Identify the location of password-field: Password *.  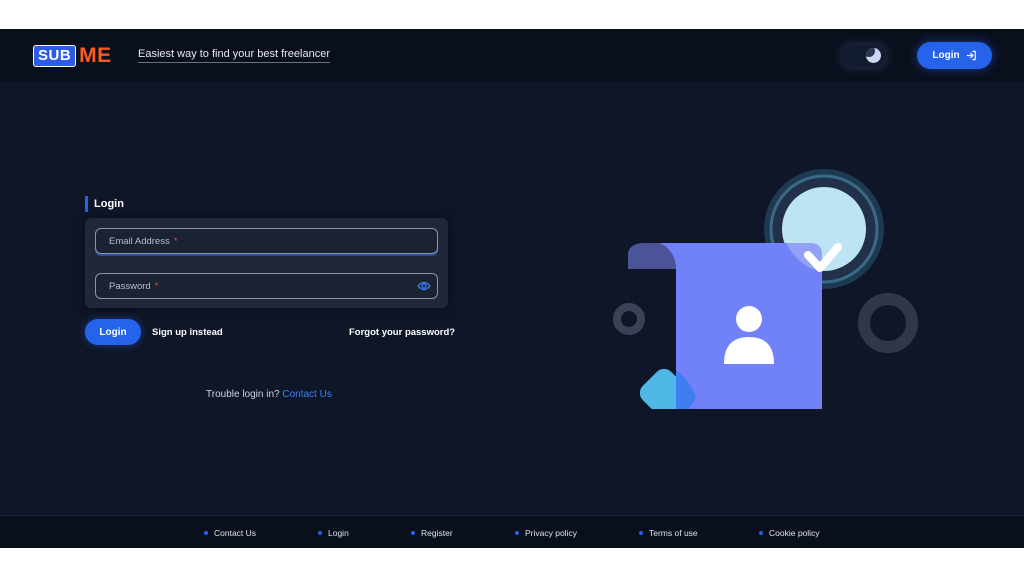
(266, 286).